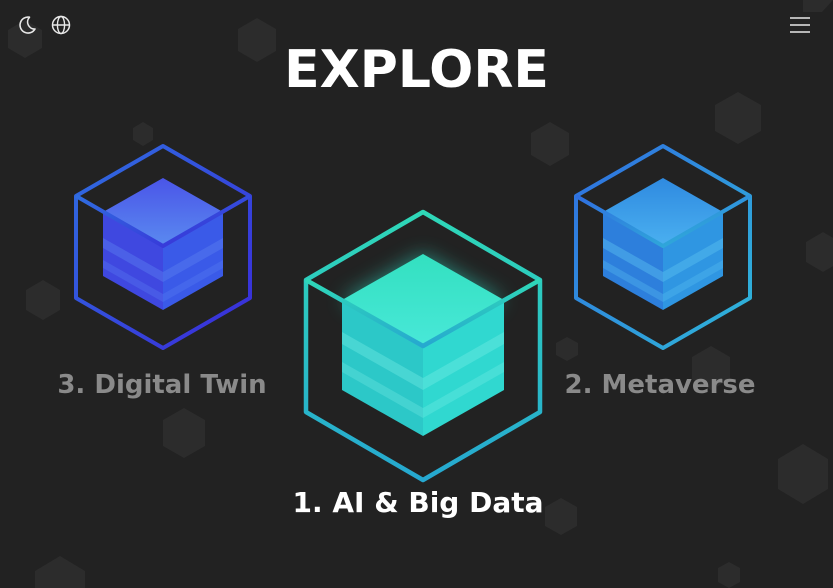 The image size is (833, 588). Describe the element at coordinates (61, 25) in the screenshot. I see `globe-icon` at that location.